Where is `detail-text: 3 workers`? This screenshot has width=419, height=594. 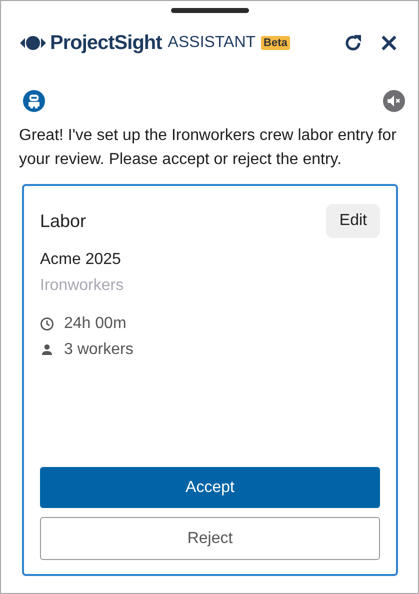 detail-text: 3 workers is located at coordinates (99, 350).